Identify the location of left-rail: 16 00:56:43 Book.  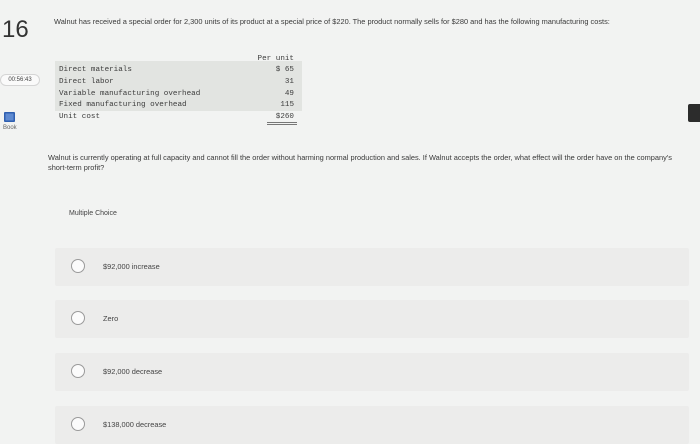
(21, 219).